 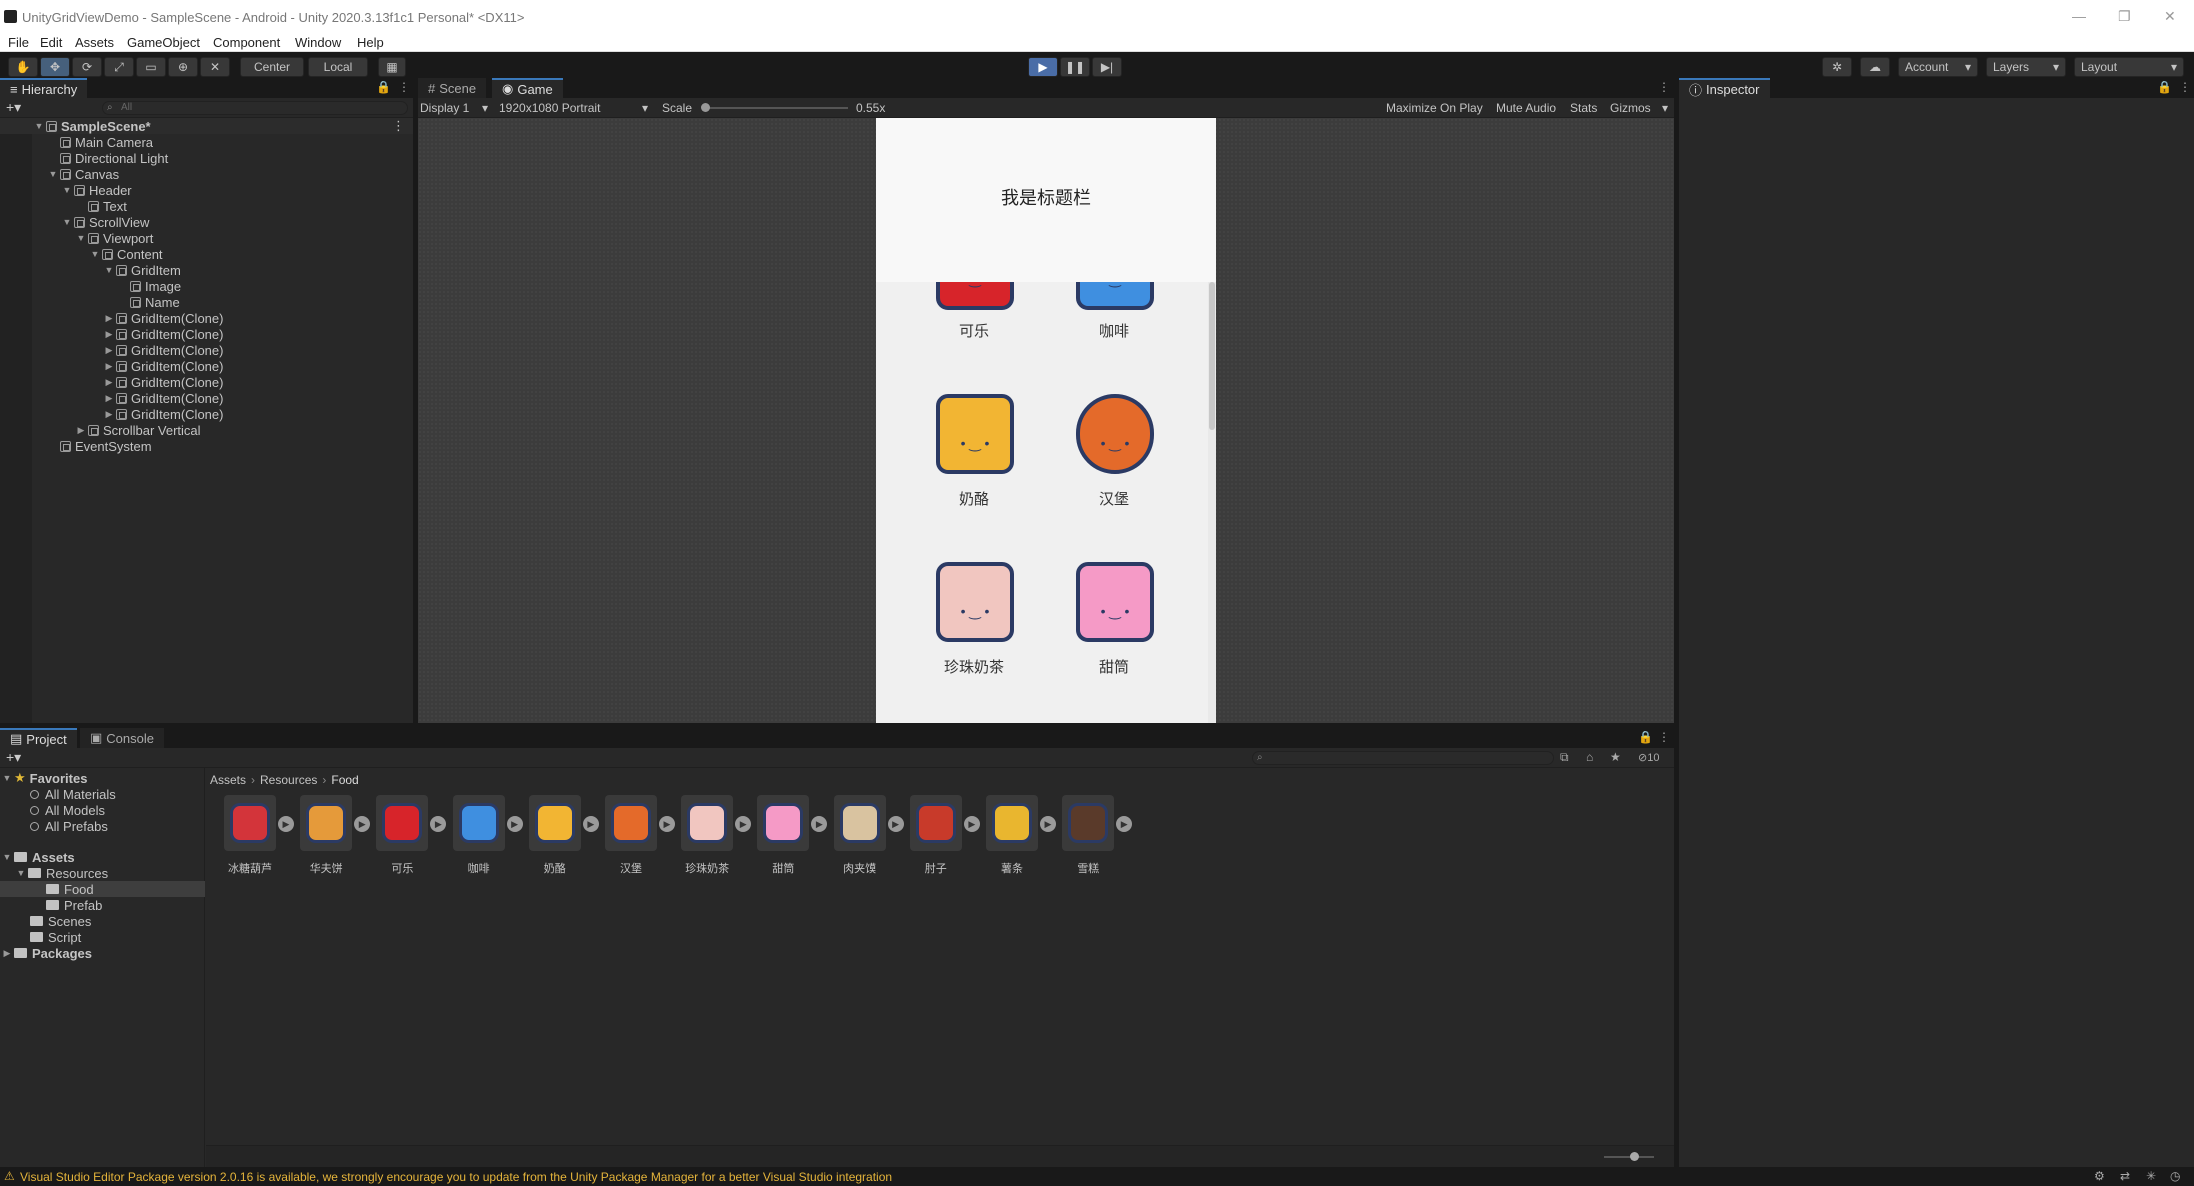 I want to click on asset-item: 肉夹馍, so click(x=860, y=835).